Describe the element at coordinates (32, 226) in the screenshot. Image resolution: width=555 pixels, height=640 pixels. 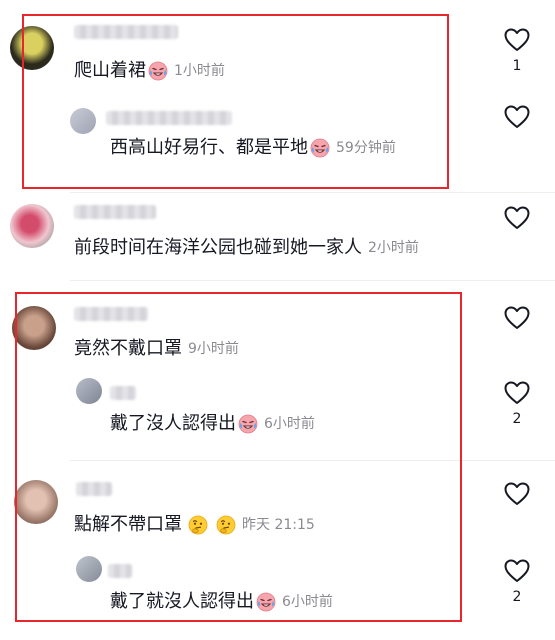
I see `avatar` at that location.